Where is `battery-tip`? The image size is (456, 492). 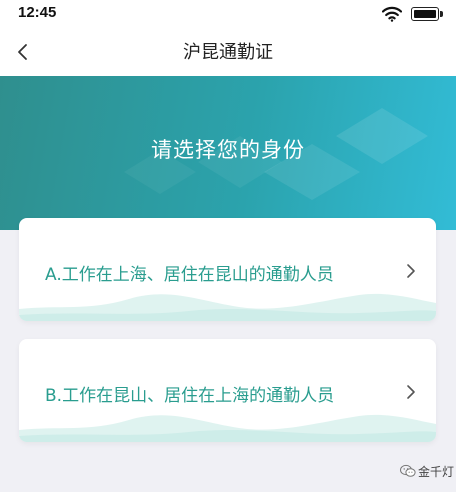 battery-tip is located at coordinates (441, 14).